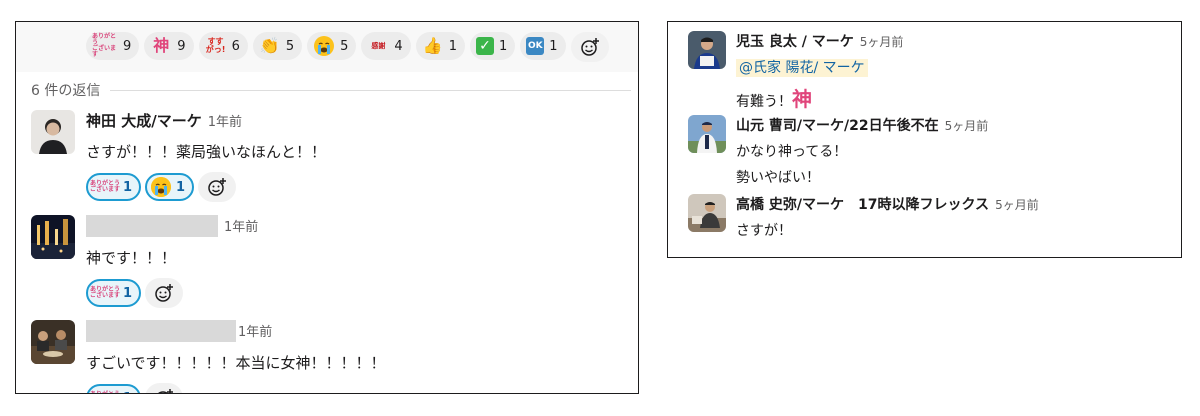 The image size is (1200, 416). I want to click on reaction-arigato: ありがとう ございます 9, so click(113, 46).